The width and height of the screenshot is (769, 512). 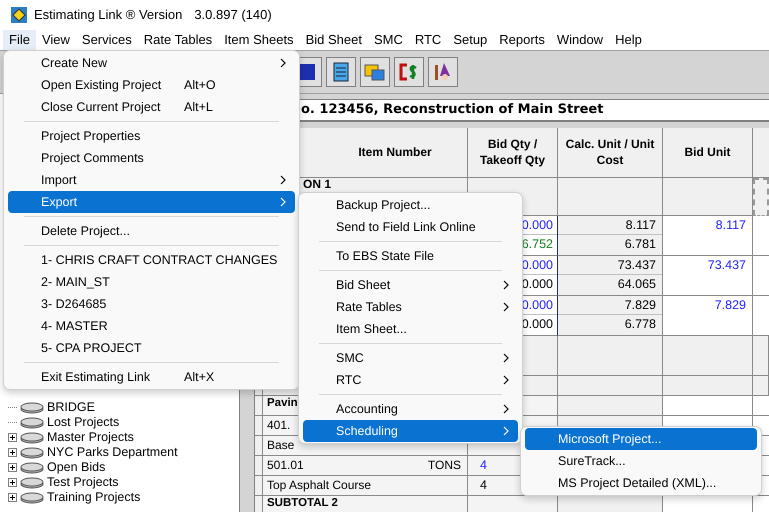 I want to click on takeoff-quantity: 6.752, so click(x=537, y=245).